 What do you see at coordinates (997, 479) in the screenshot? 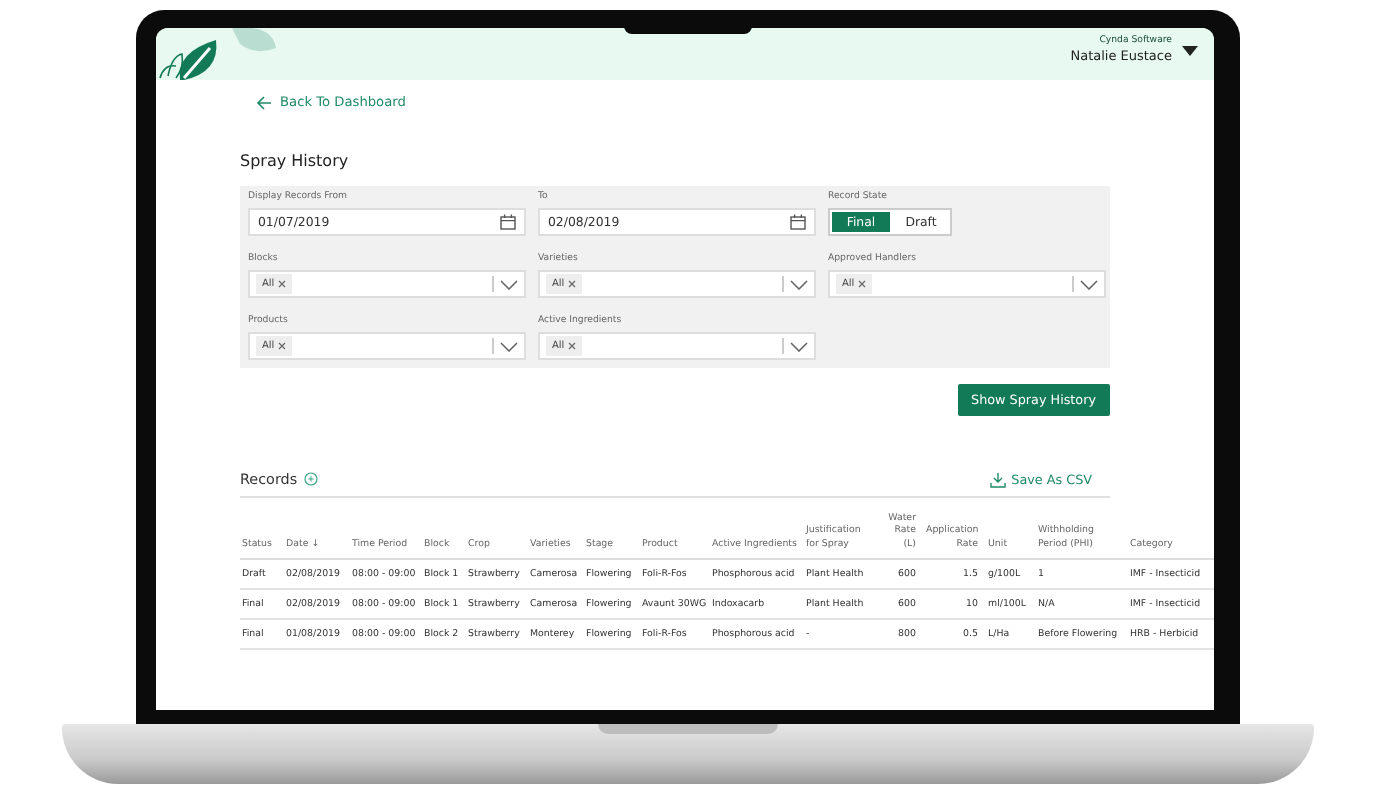
I see `download-icon` at bounding box center [997, 479].